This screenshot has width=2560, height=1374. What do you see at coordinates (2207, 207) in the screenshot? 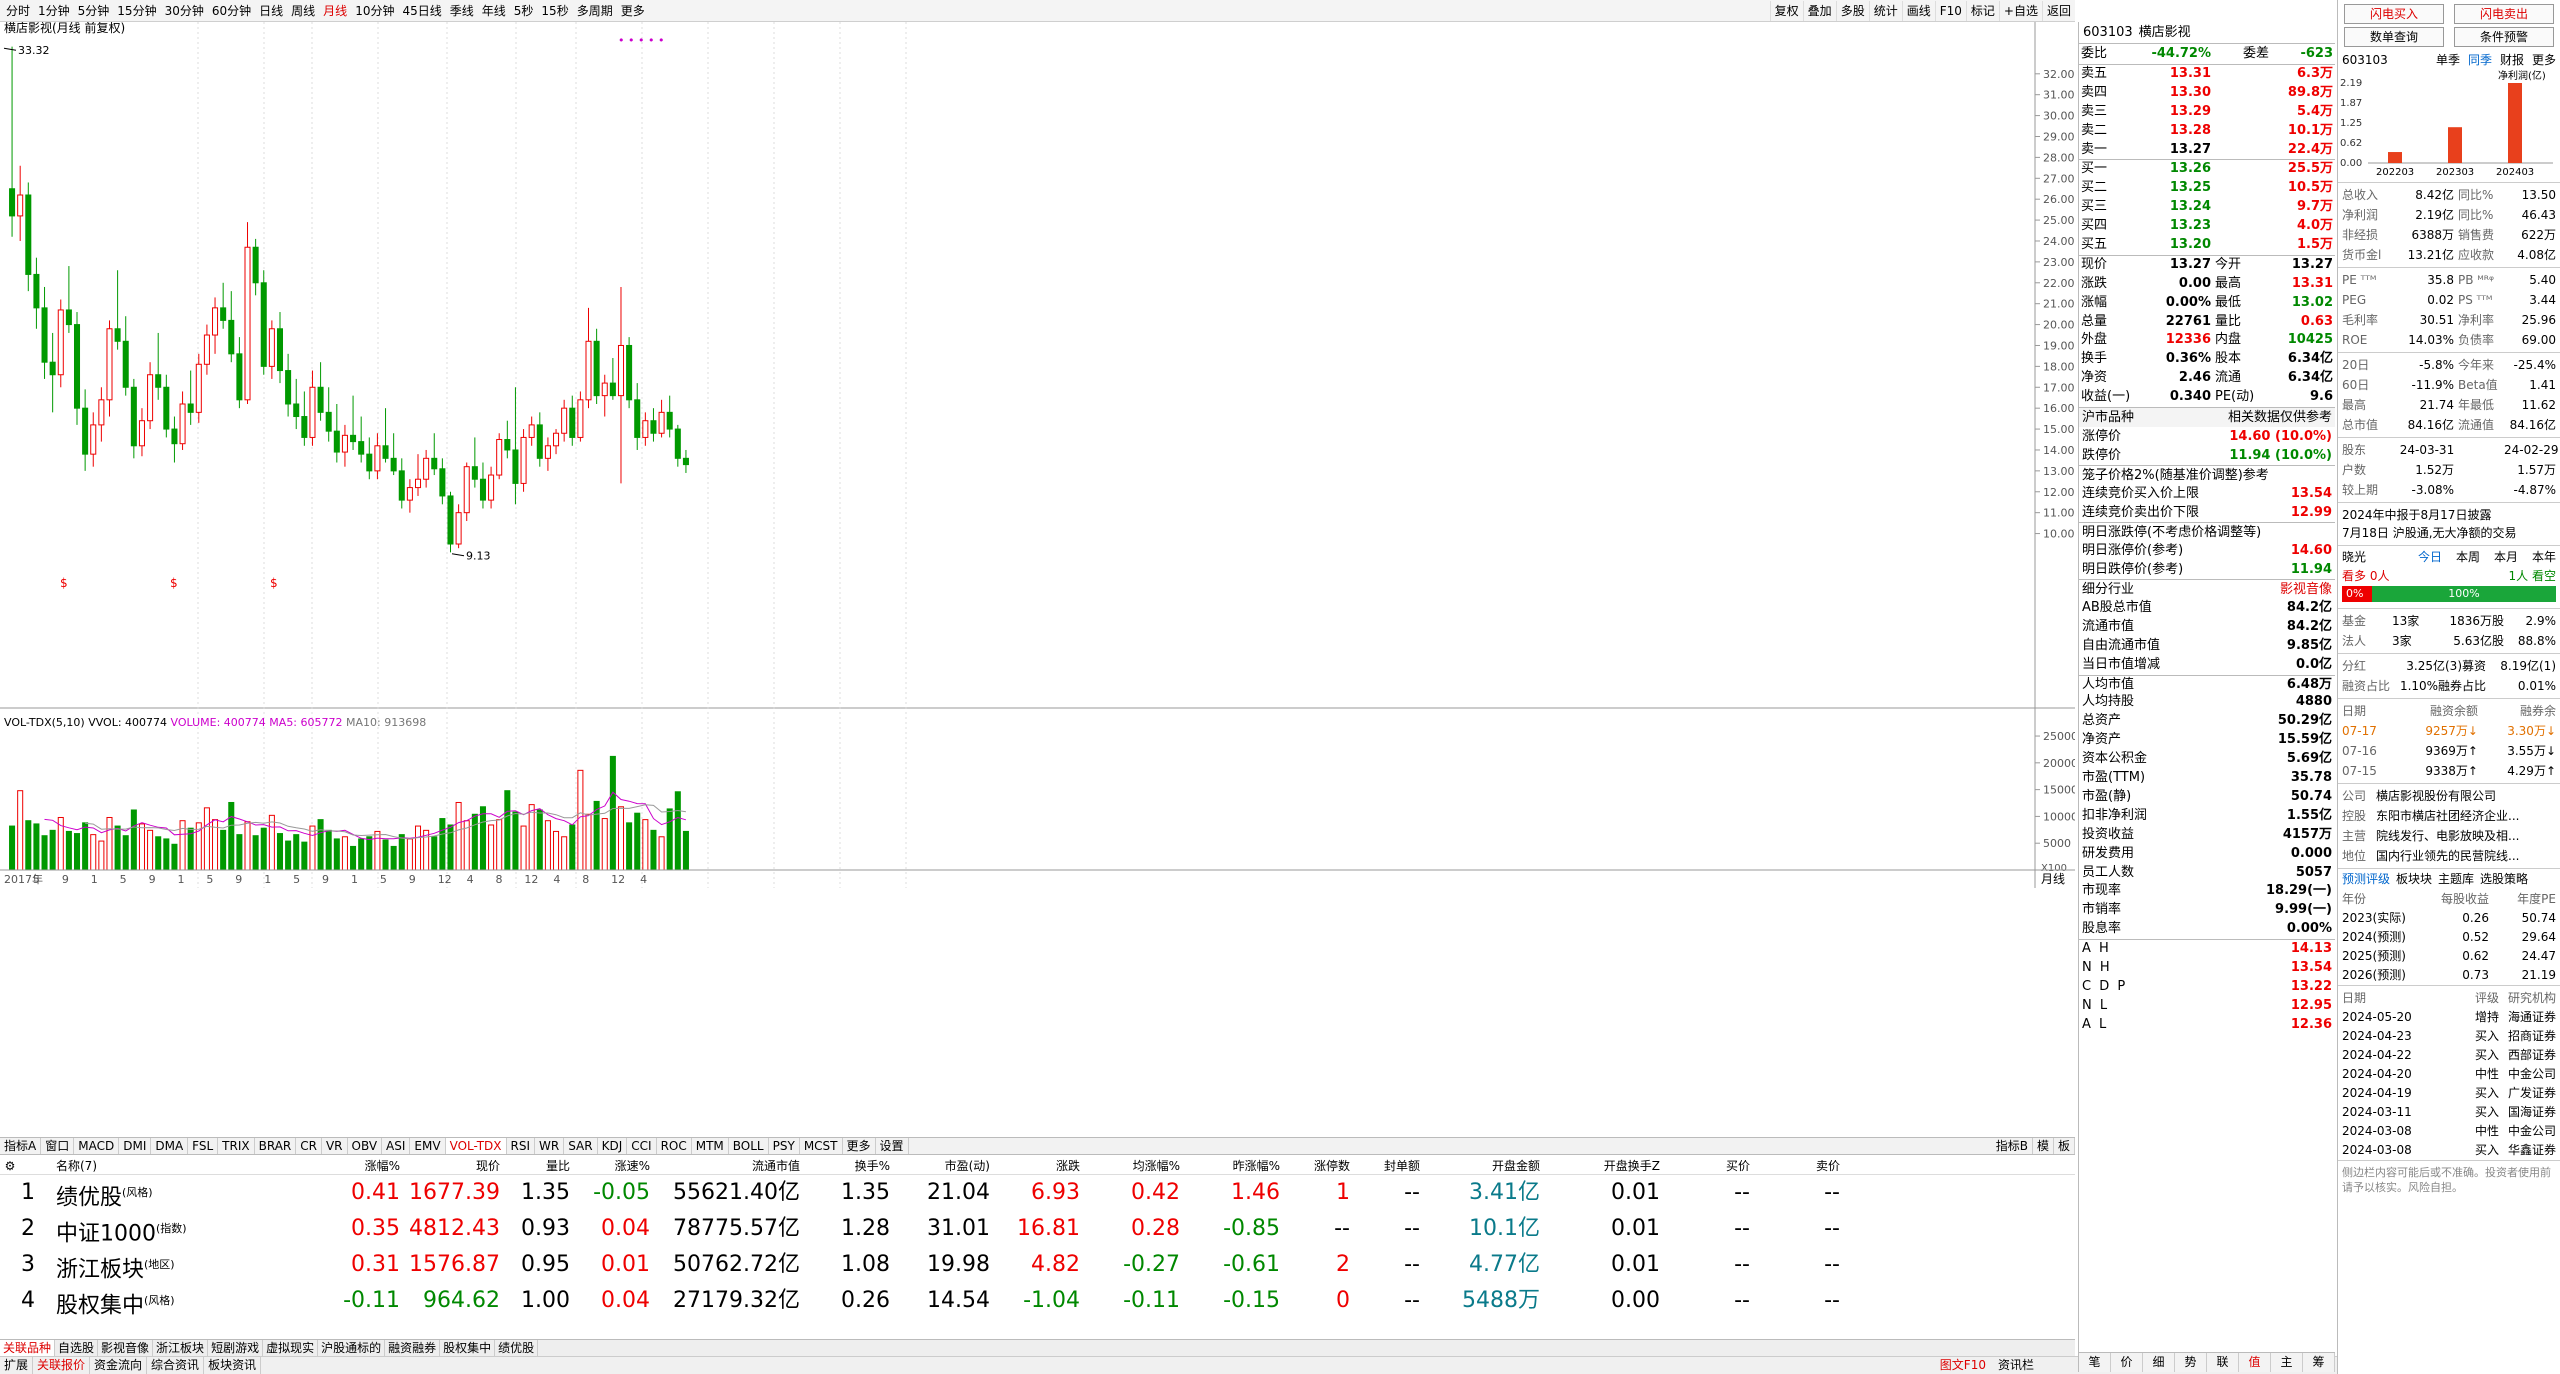
I see `bid-row-2: 买三 13.24 9.7万` at bounding box center [2207, 207].